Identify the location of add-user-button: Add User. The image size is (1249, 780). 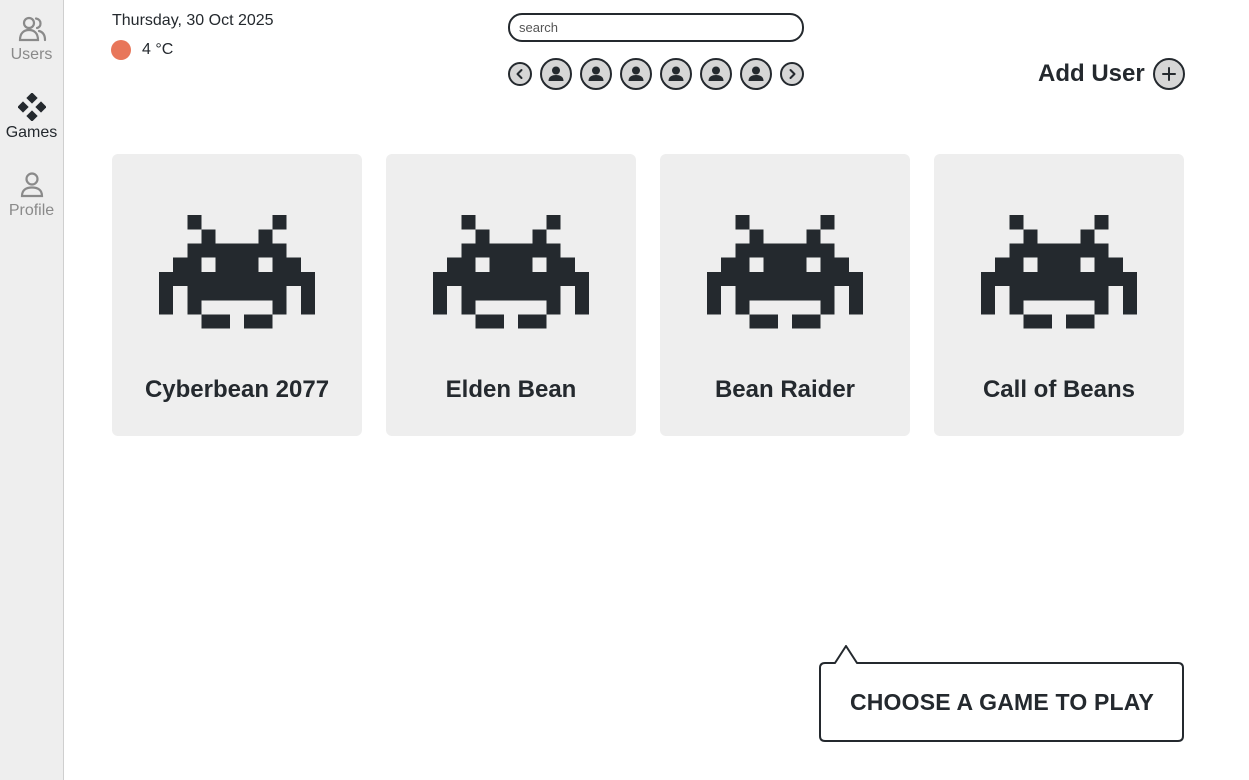
(1111, 74).